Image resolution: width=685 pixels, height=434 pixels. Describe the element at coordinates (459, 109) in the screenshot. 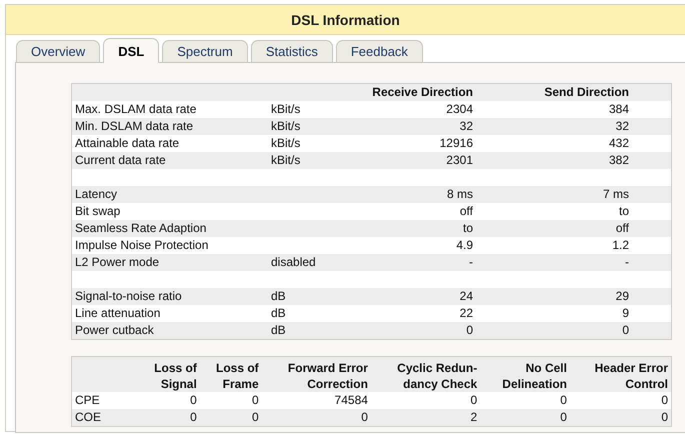

I see `table-cell: 2304` at that location.